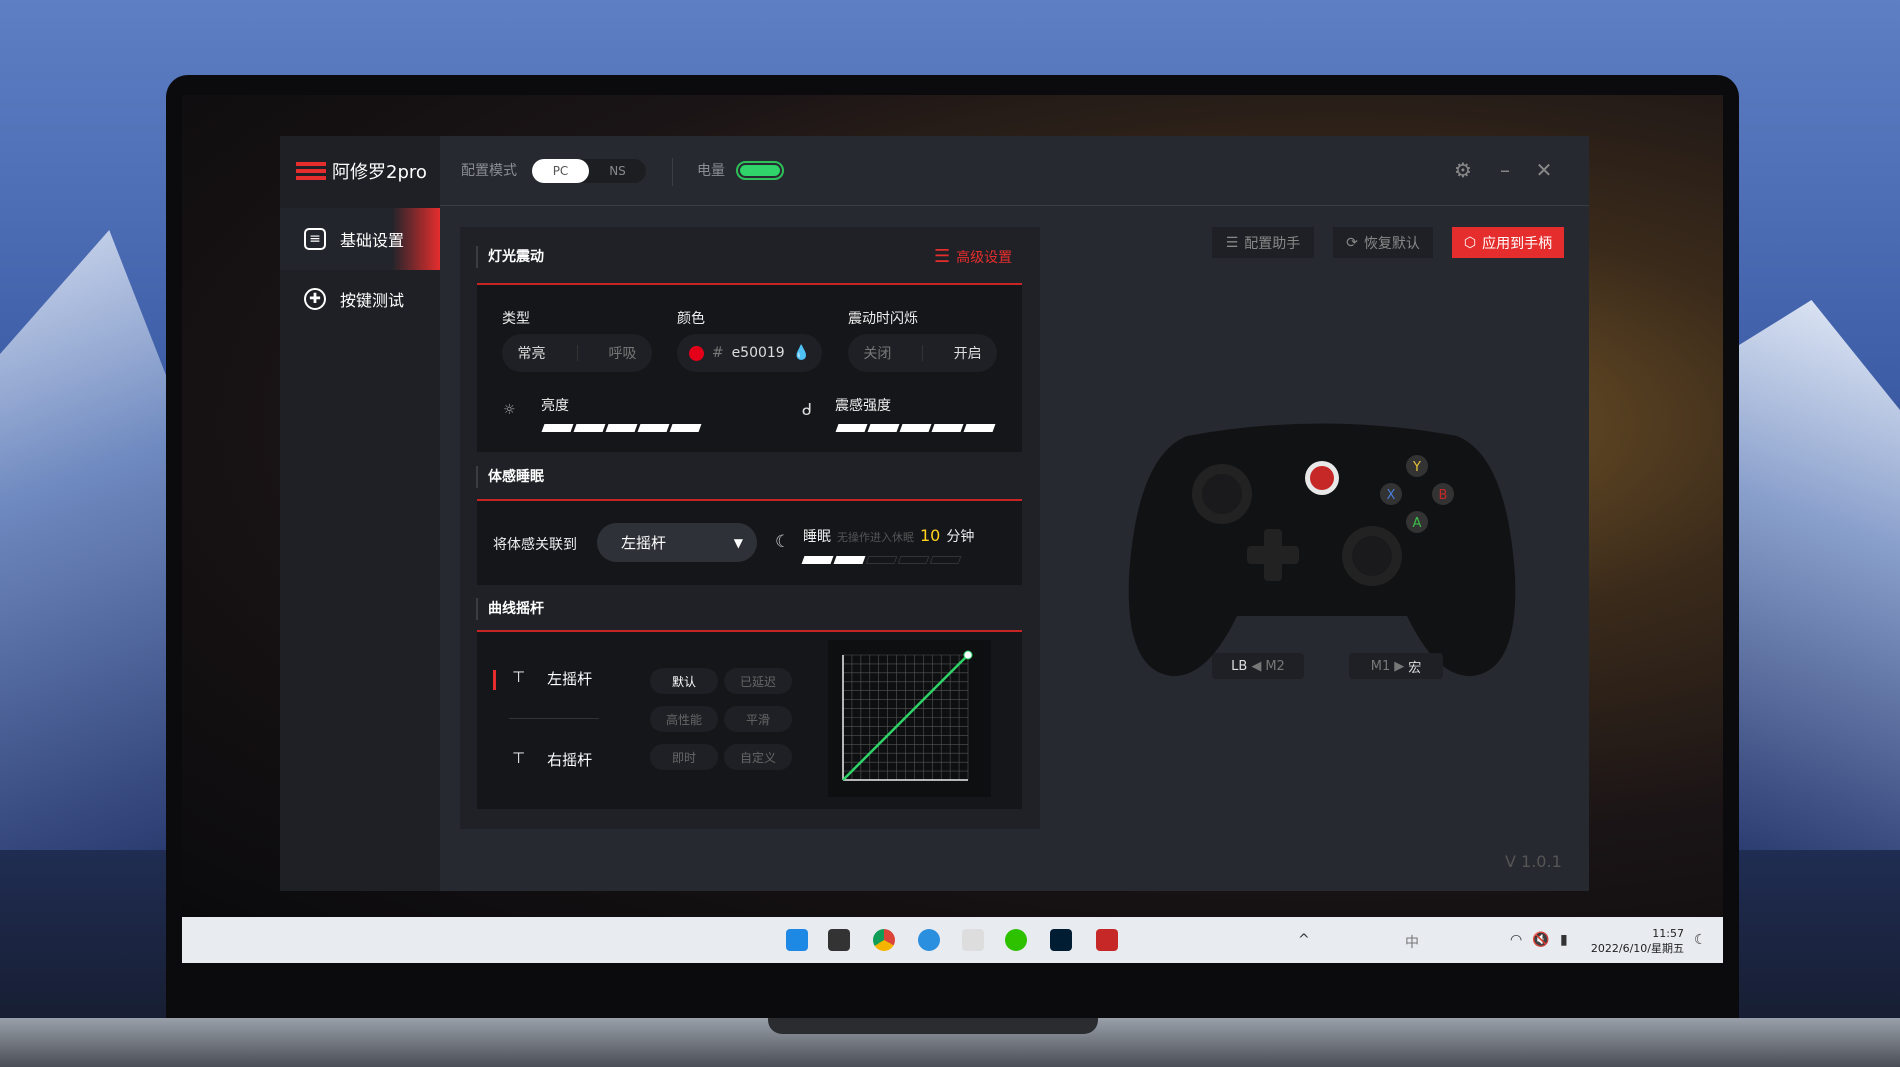  What do you see at coordinates (510, 257) in the screenshot?
I see `section-title-light: 灯光震动` at bounding box center [510, 257].